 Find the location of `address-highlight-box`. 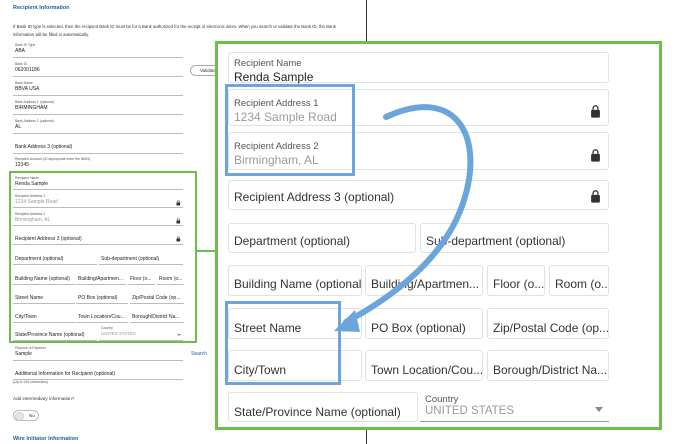

address-highlight-box is located at coordinates (290, 130).